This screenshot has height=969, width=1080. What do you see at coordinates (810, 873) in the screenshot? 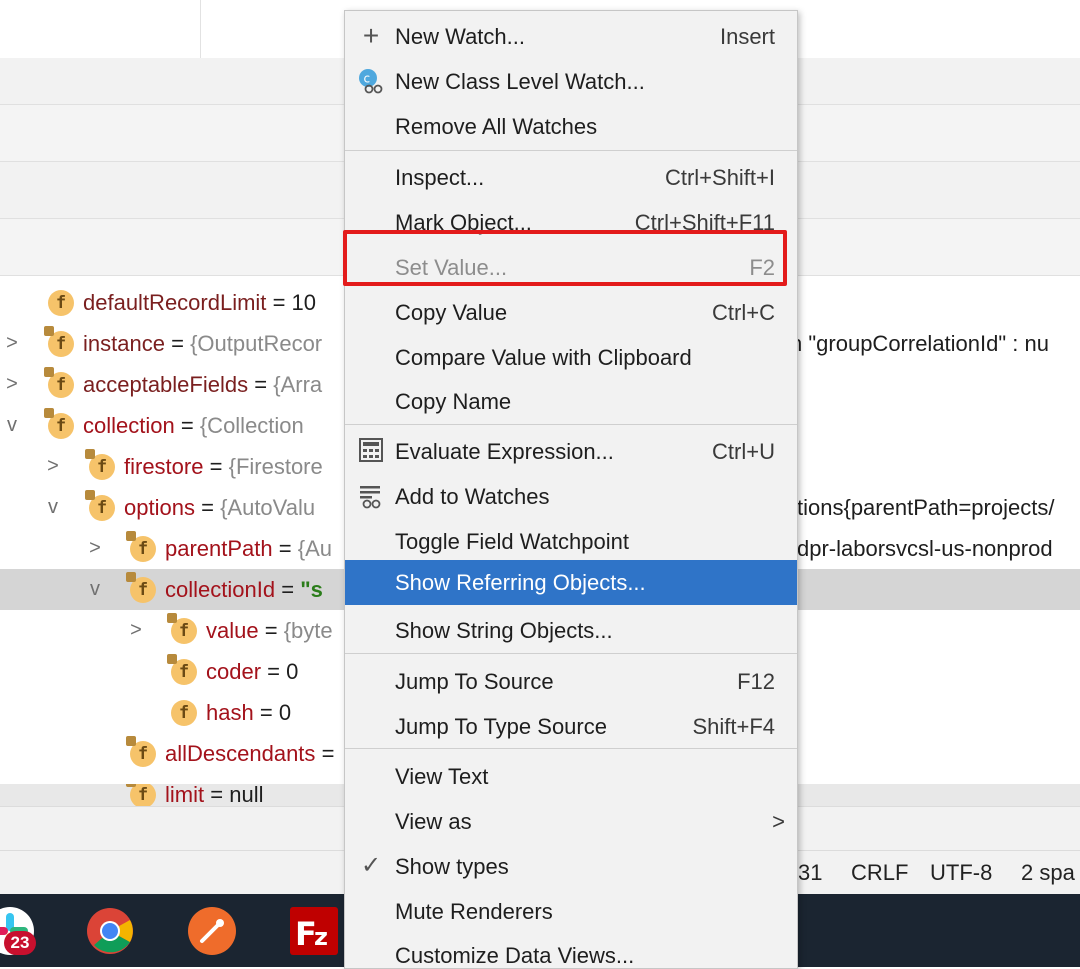
I see `status-line: 31` at bounding box center [810, 873].